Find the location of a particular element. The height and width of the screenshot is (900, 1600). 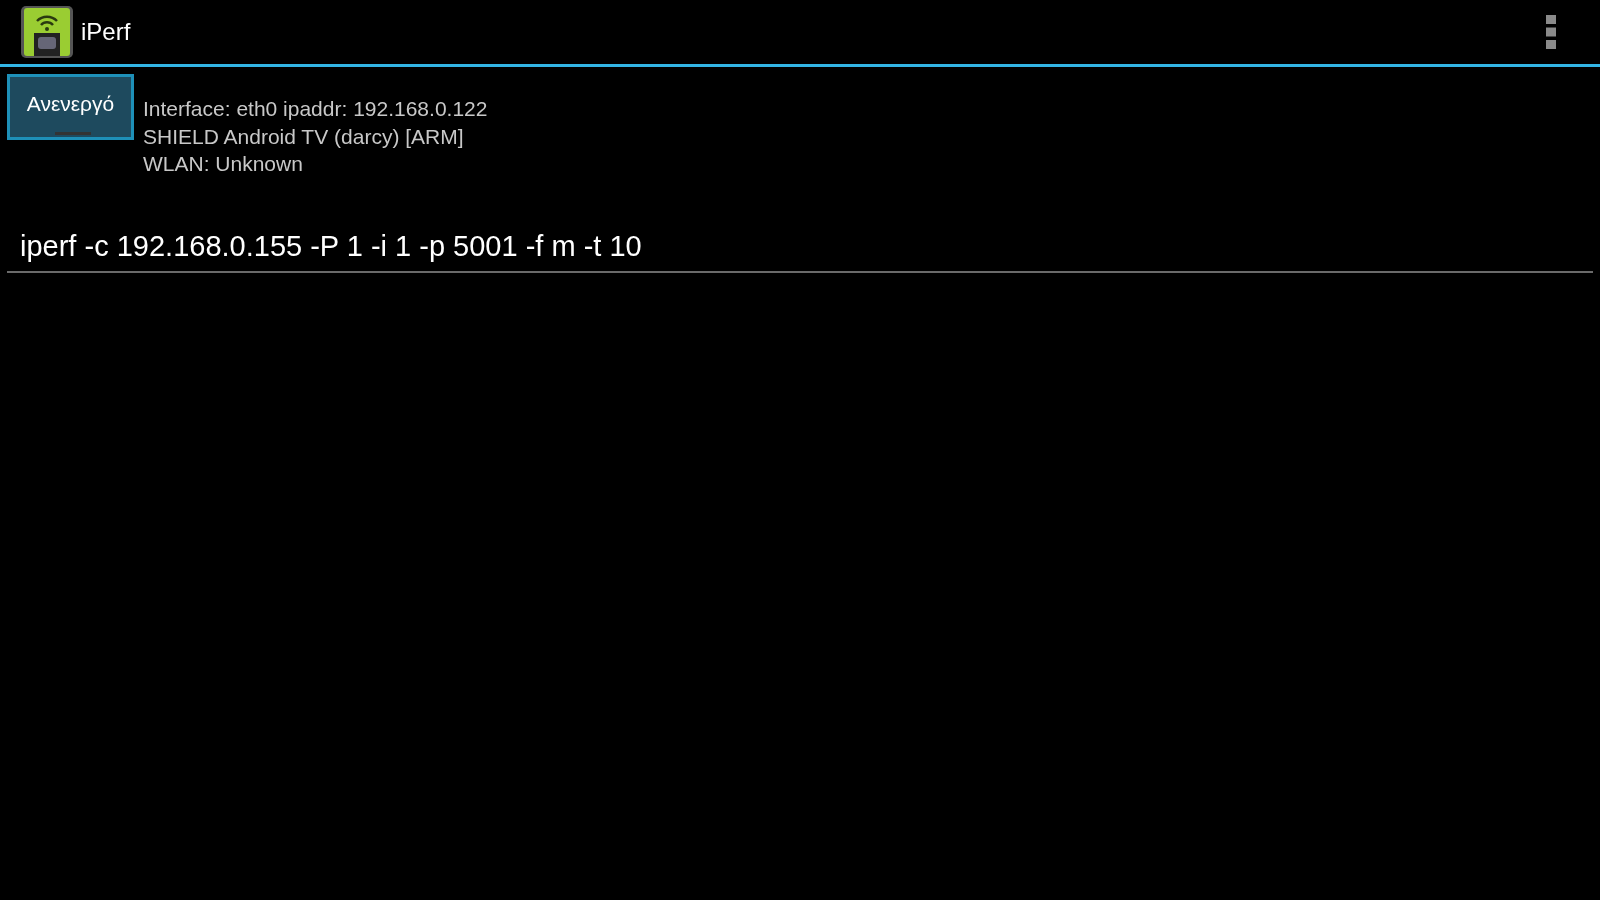

info-text: WLAN: Unknown is located at coordinates (223, 164).